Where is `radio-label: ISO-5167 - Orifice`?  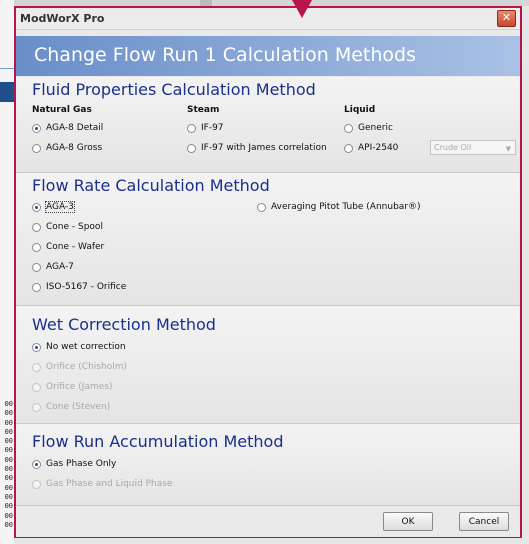 radio-label: ISO-5167 - Orifice is located at coordinates (86, 287).